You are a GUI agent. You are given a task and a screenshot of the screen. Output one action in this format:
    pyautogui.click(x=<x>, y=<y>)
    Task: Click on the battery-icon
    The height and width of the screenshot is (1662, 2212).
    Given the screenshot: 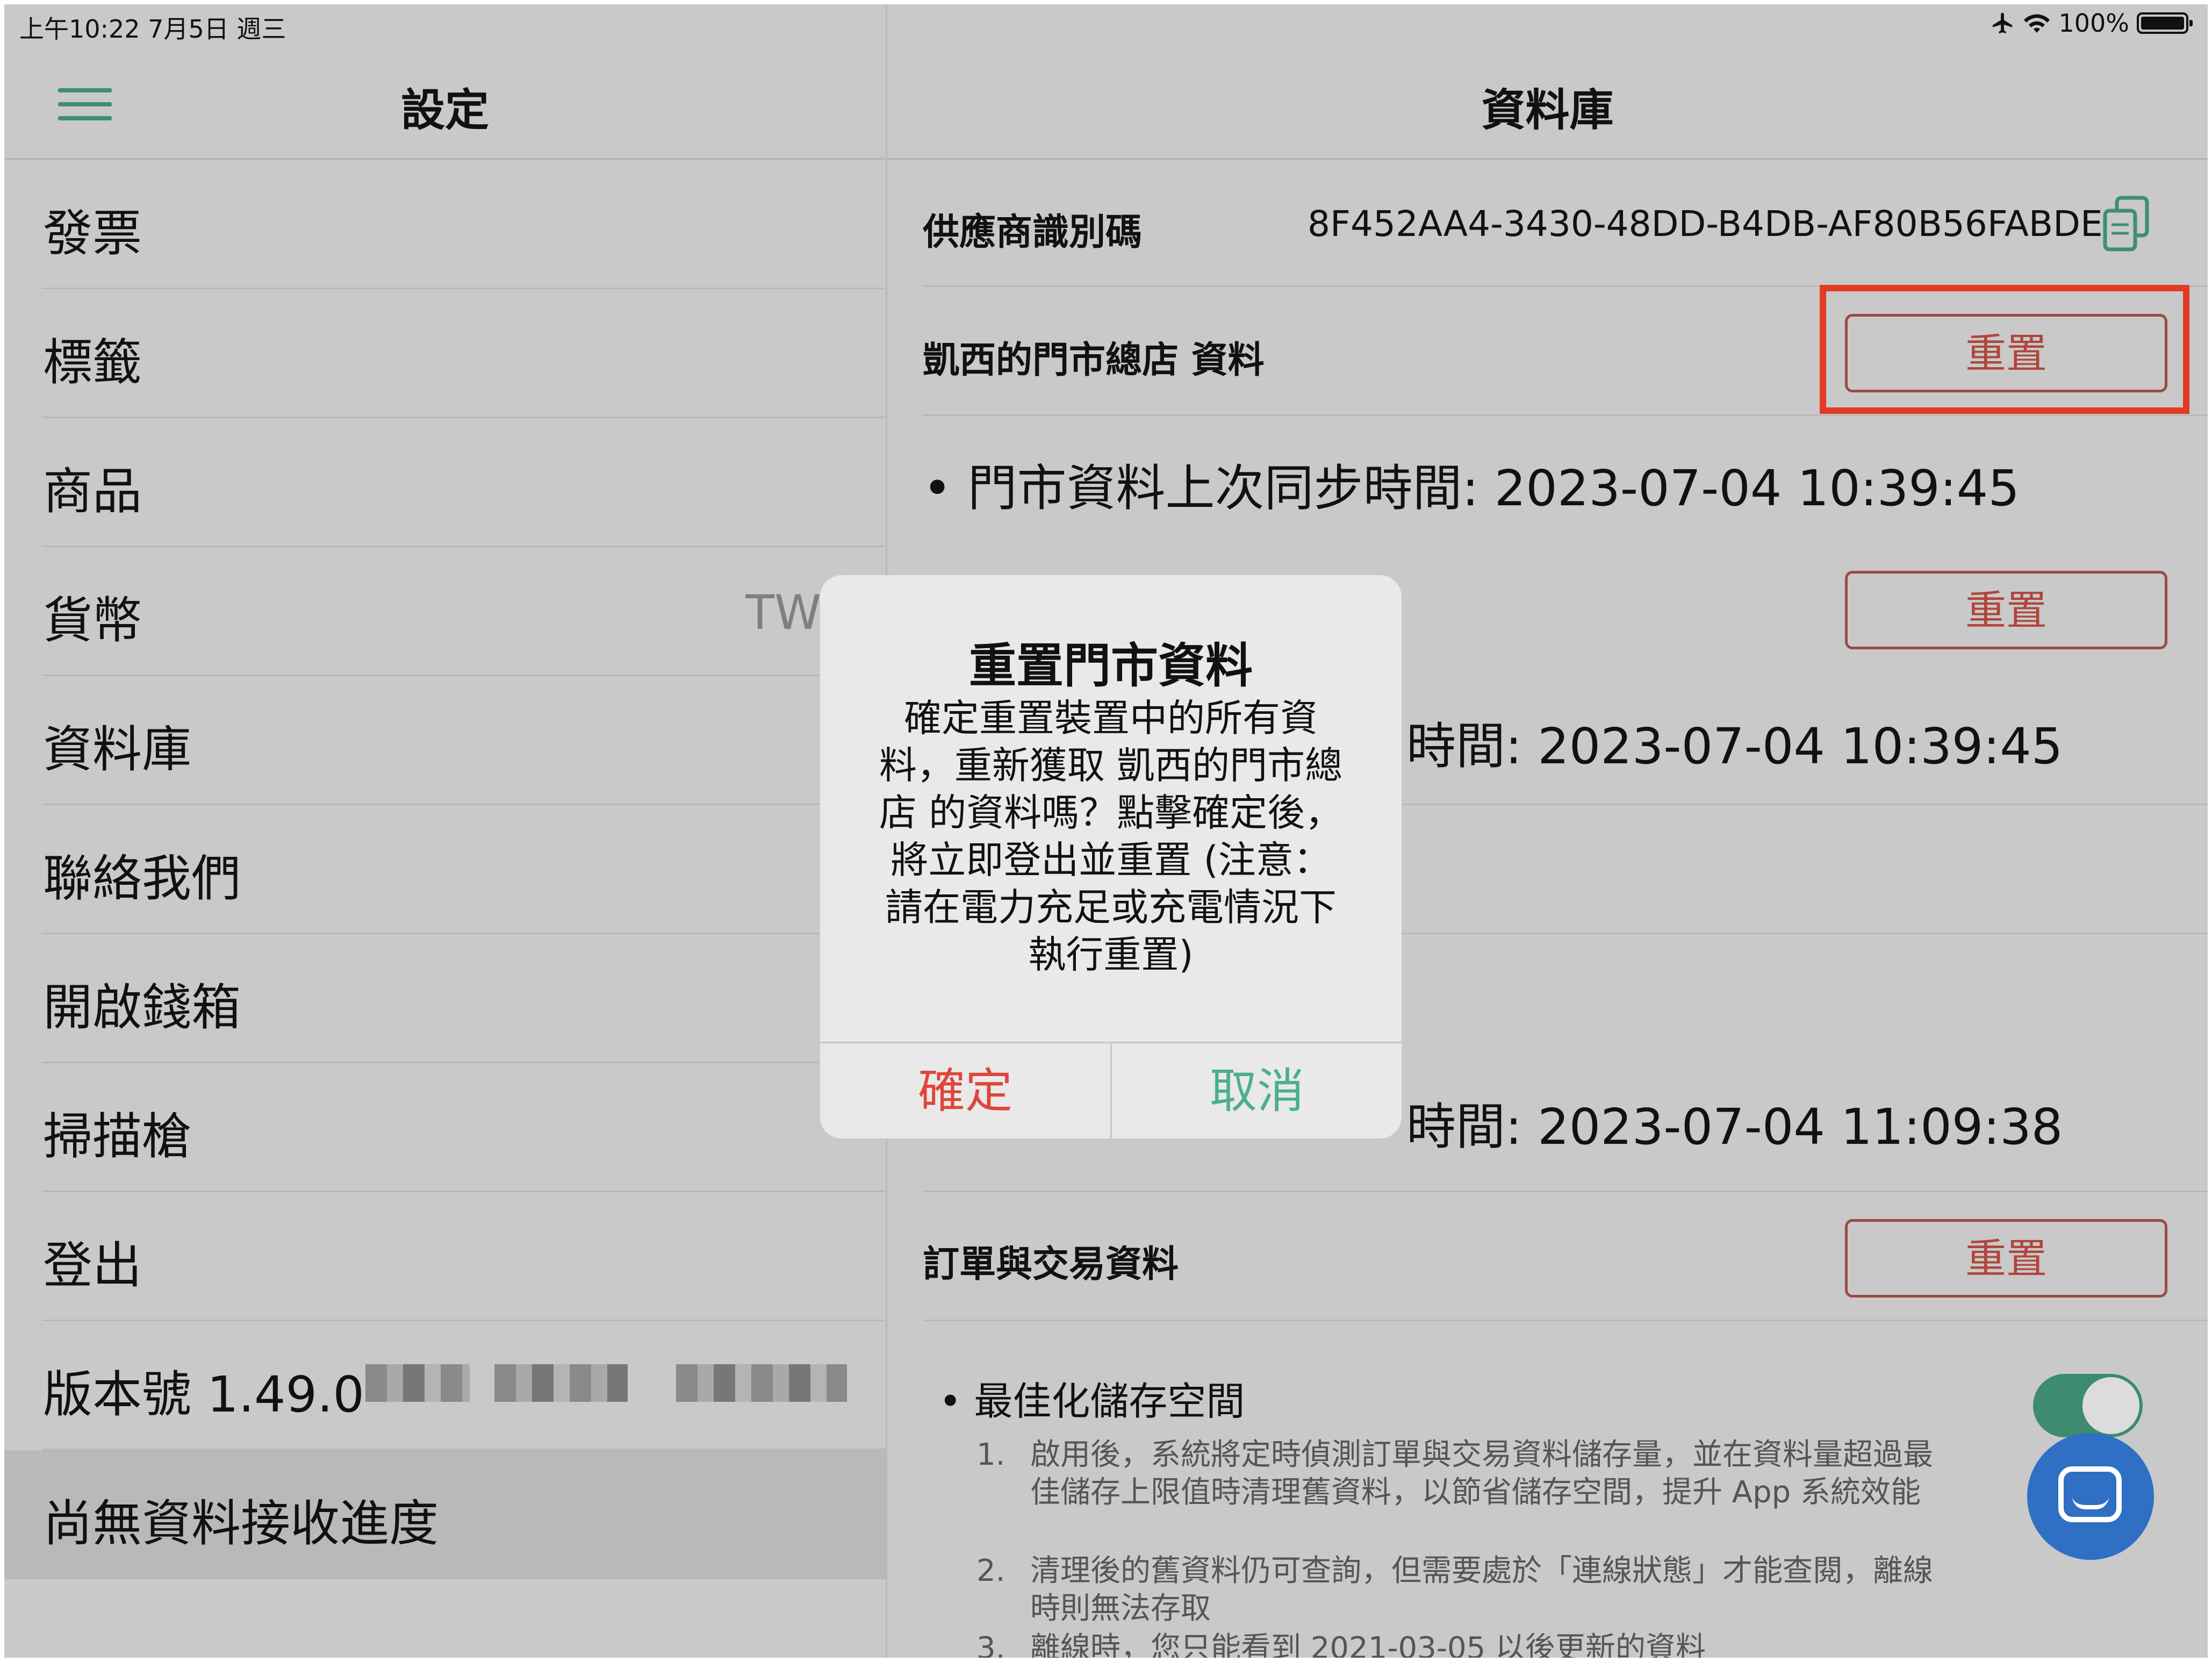 What is the action you would take?
    pyautogui.click(x=2165, y=23)
    